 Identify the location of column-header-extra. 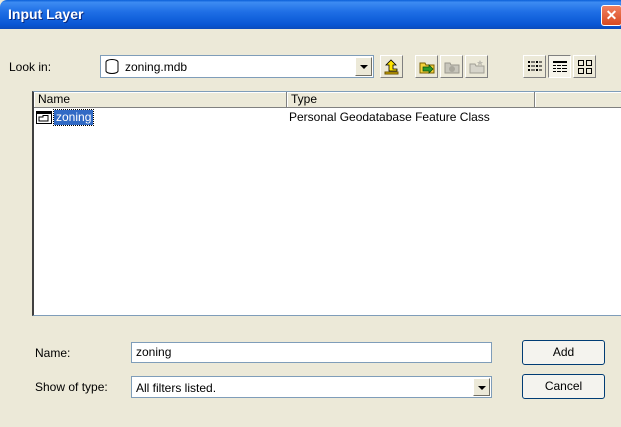
(578, 100).